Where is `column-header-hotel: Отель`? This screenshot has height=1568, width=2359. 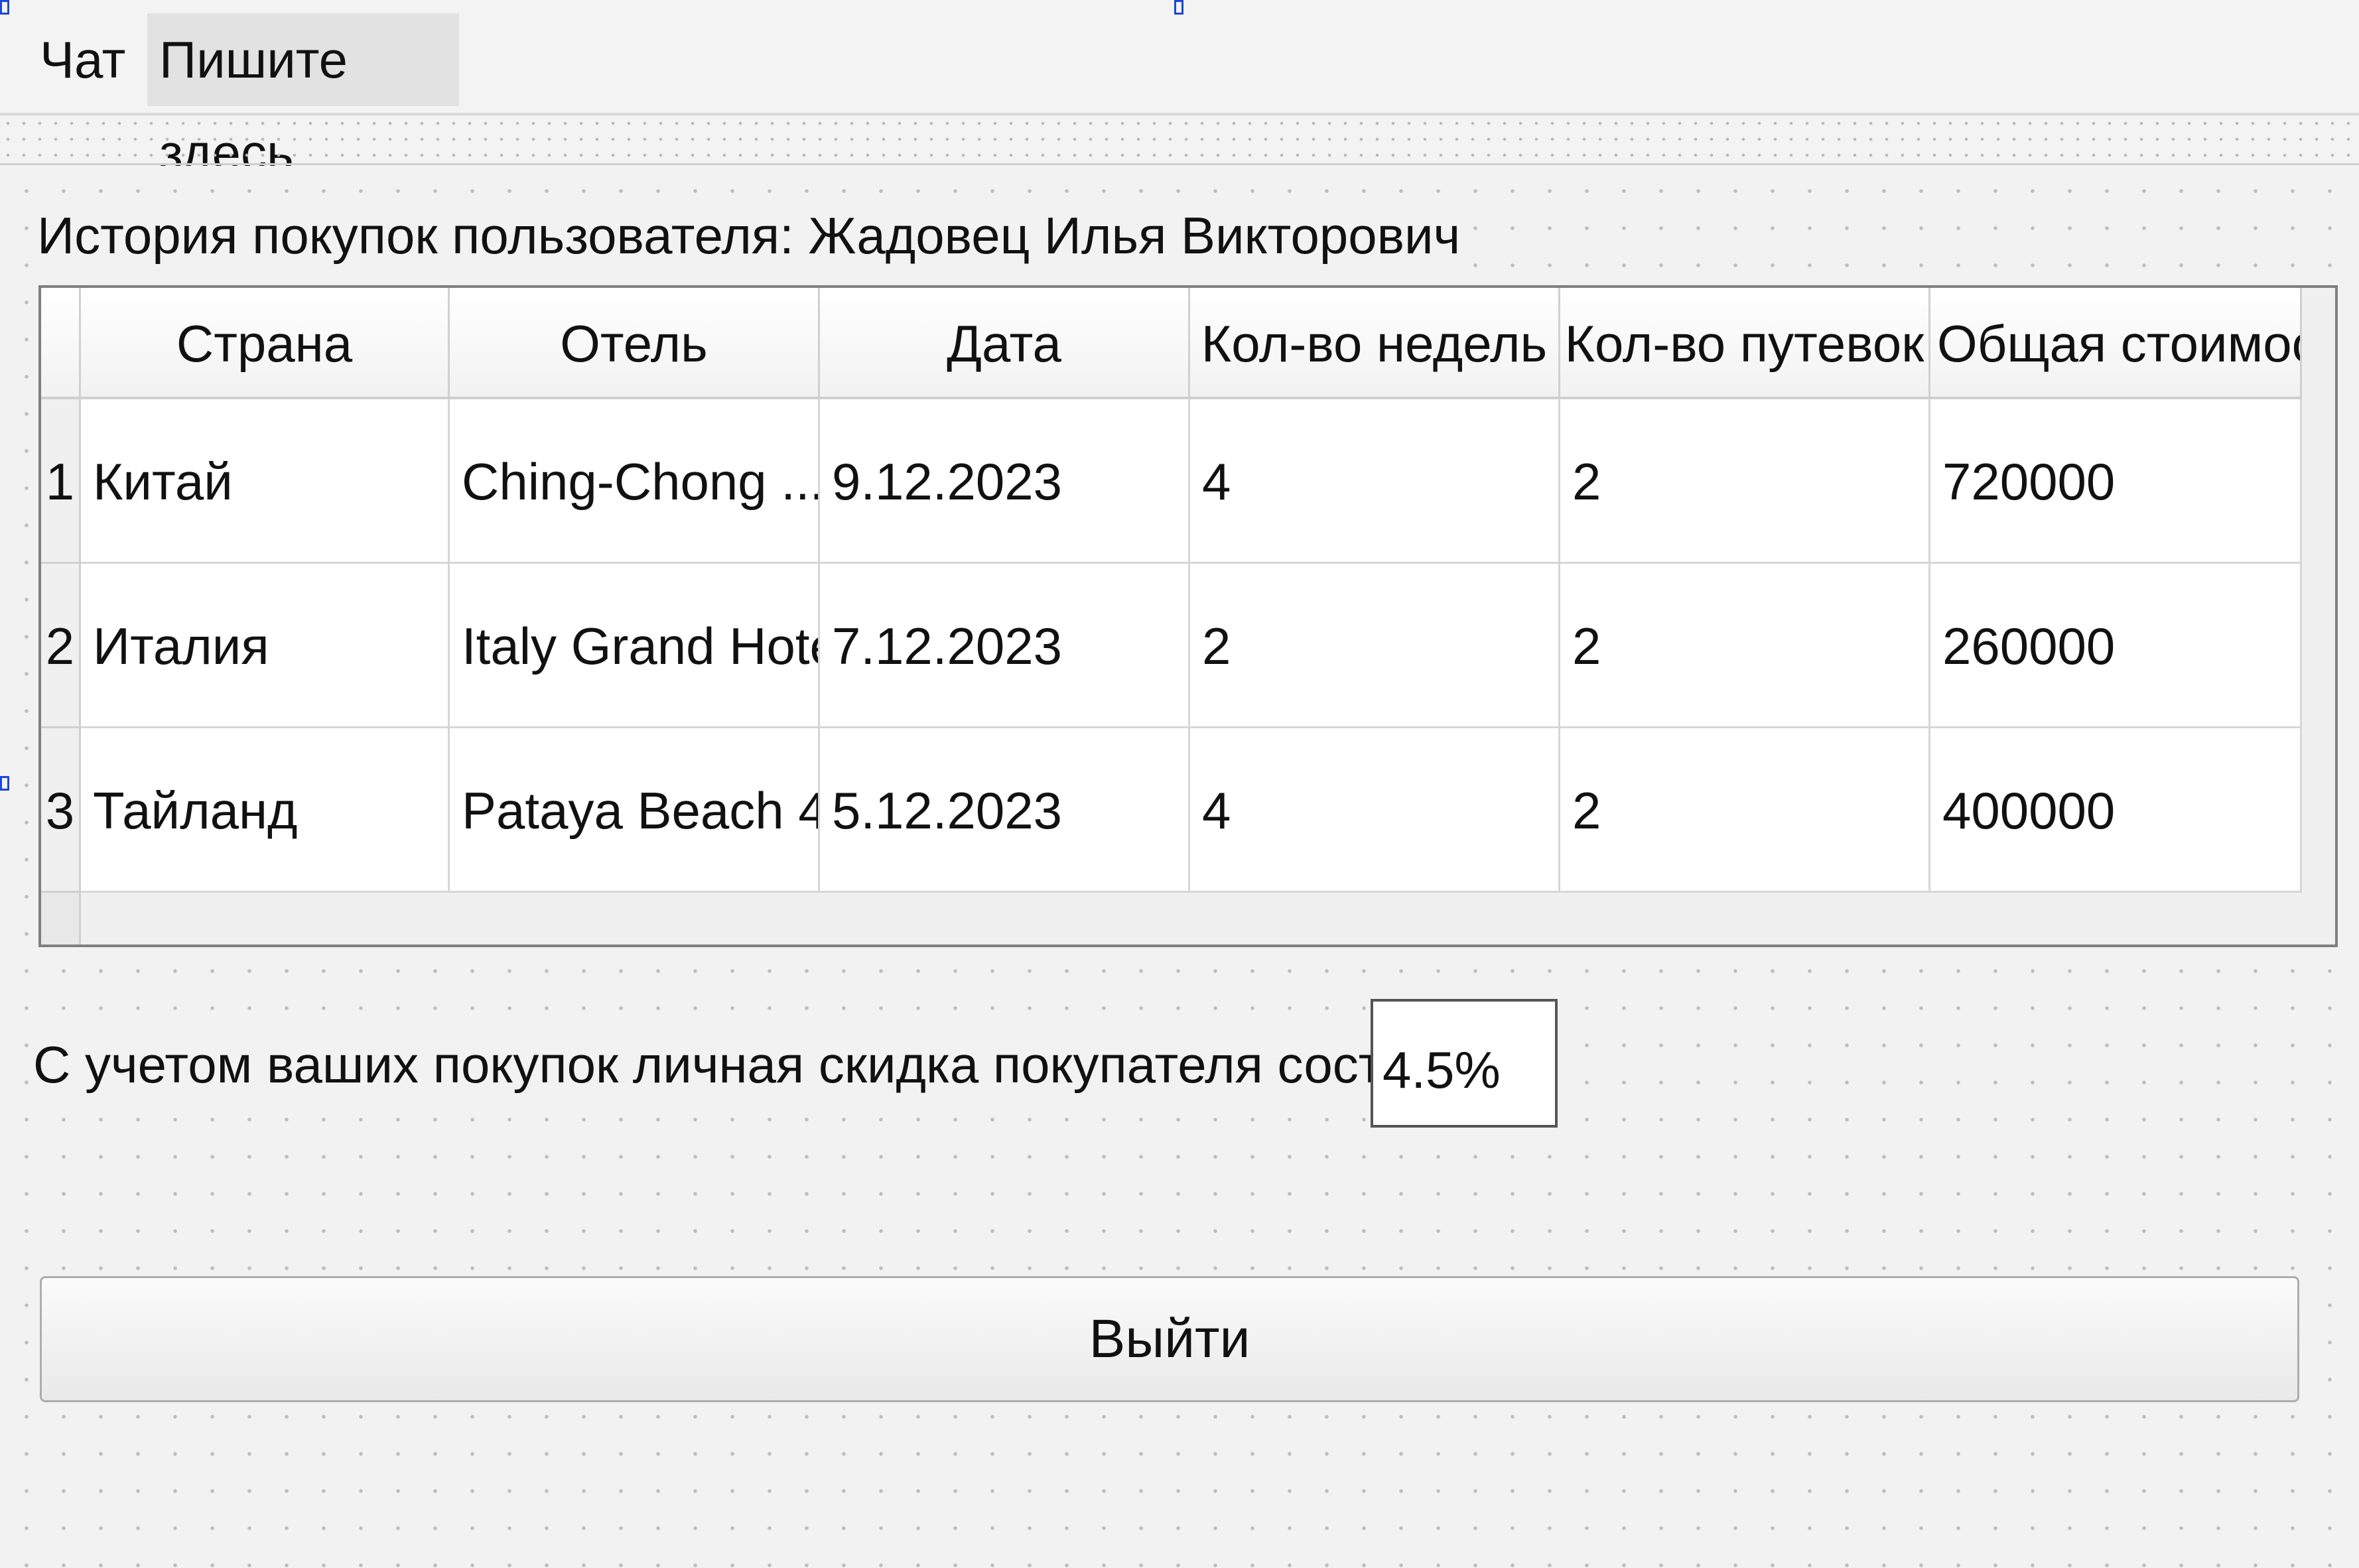 column-header-hotel: Отель is located at coordinates (635, 344).